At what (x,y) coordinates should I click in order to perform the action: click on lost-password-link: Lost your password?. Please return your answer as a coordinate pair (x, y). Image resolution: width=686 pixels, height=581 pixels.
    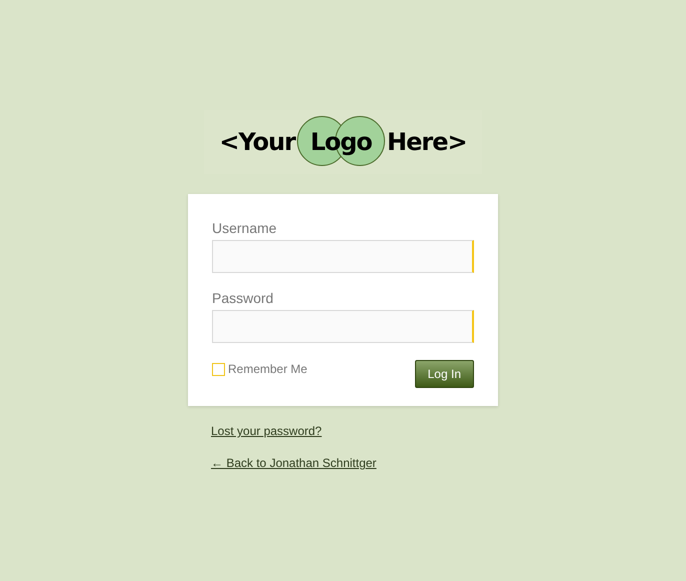
    Looking at the image, I should click on (266, 431).